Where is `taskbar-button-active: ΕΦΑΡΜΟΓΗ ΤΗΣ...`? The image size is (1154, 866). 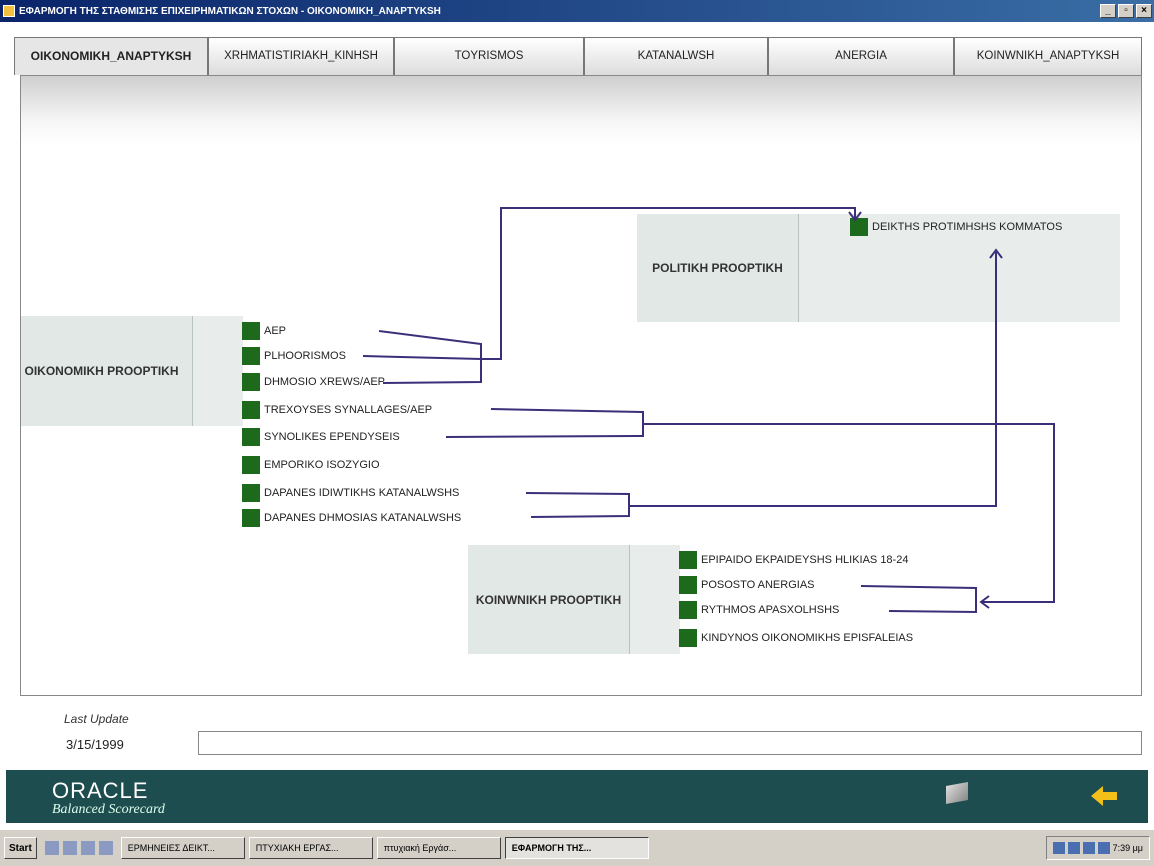
taskbar-button-active: ΕΦΑΡΜΟΓΗ ΤΗΣ... is located at coordinates (576, 848).